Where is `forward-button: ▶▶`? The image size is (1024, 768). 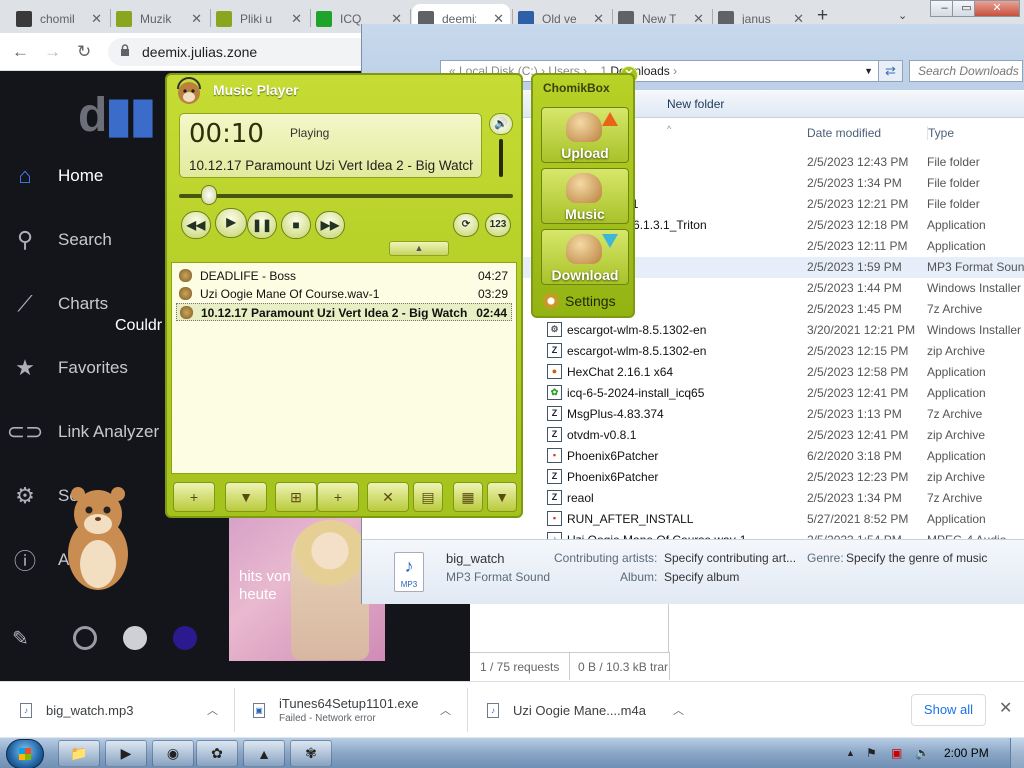 forward-button: ▶▶ is located at coordinates (330, 225).